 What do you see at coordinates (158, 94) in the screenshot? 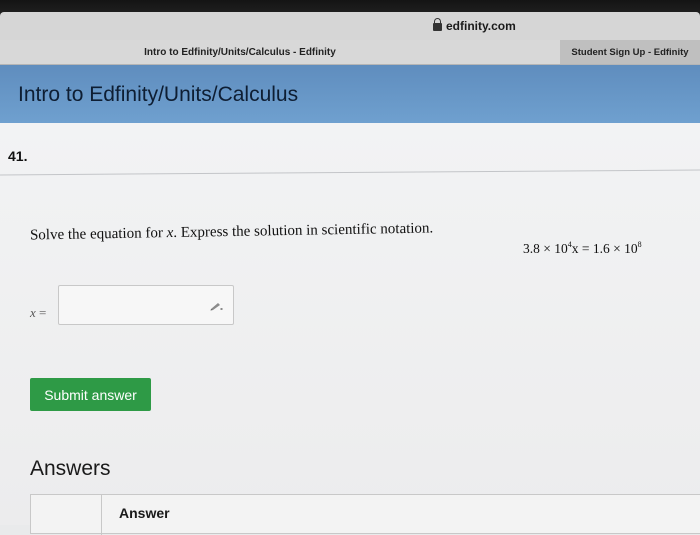
I see `page-title: Intro to Edfinity/Units/Calculus` at bounding box center [158, 94].